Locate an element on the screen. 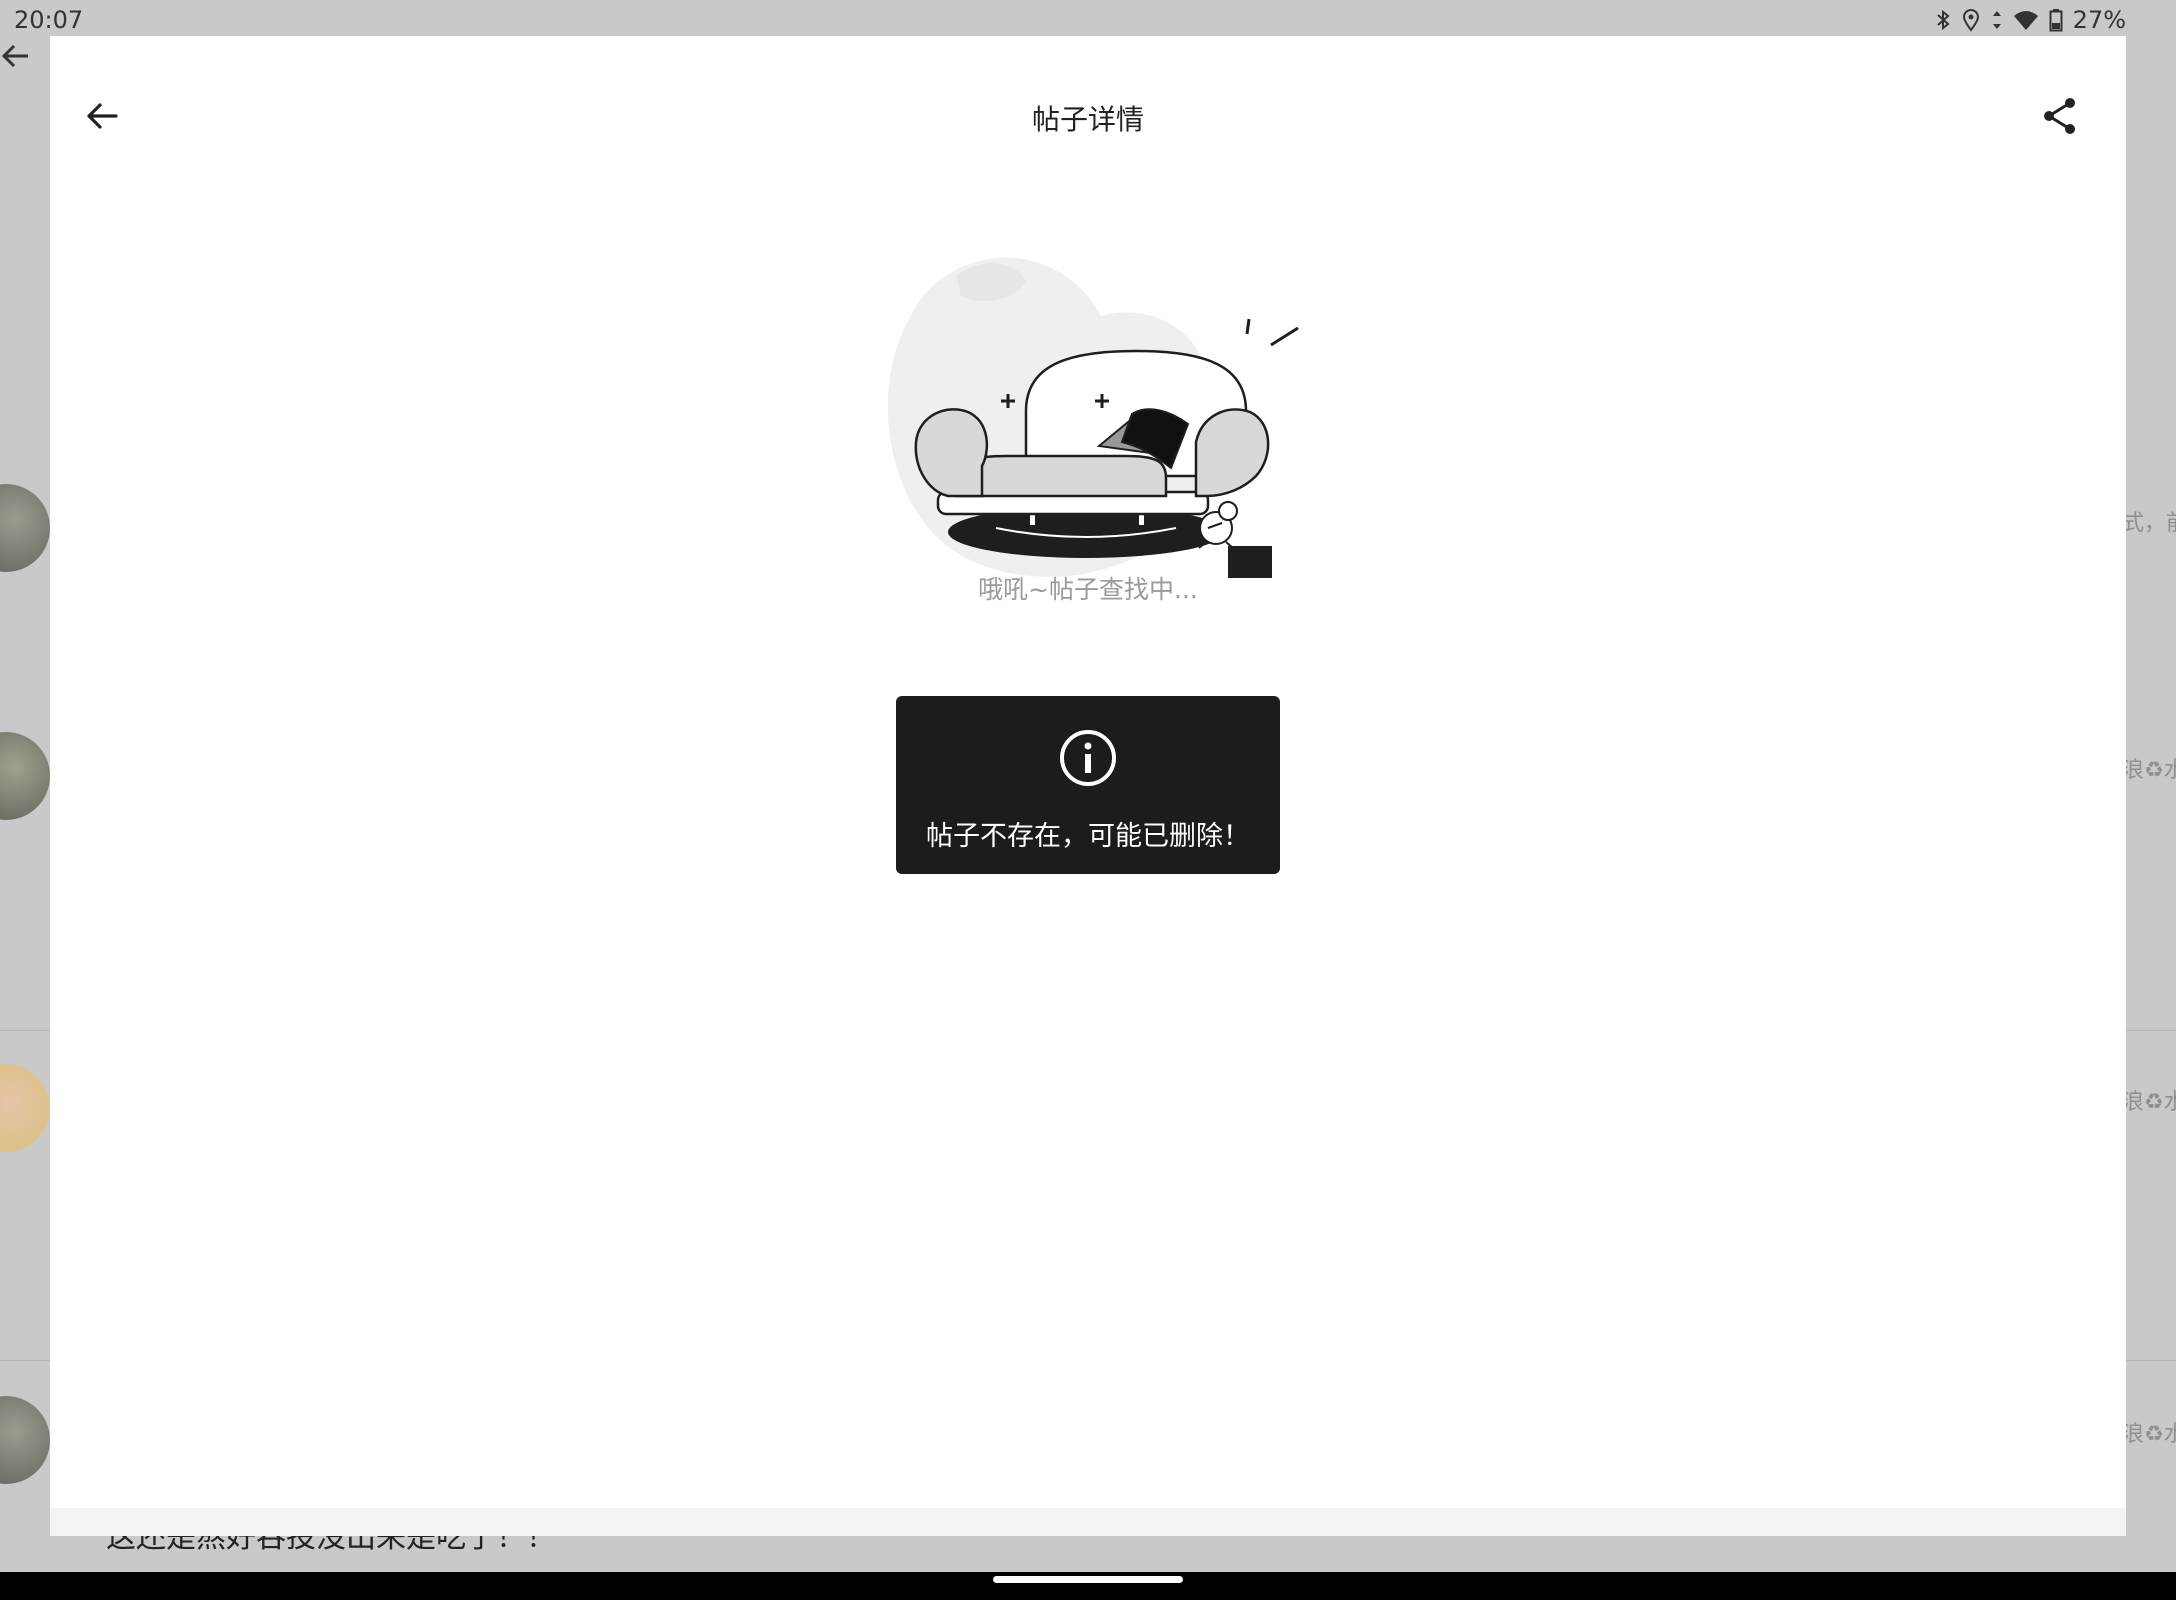 This screenshot has width=2176, height=1600. toast-message: 帖子不存在，可能已删除！ is located at coordinates (1088, 836).